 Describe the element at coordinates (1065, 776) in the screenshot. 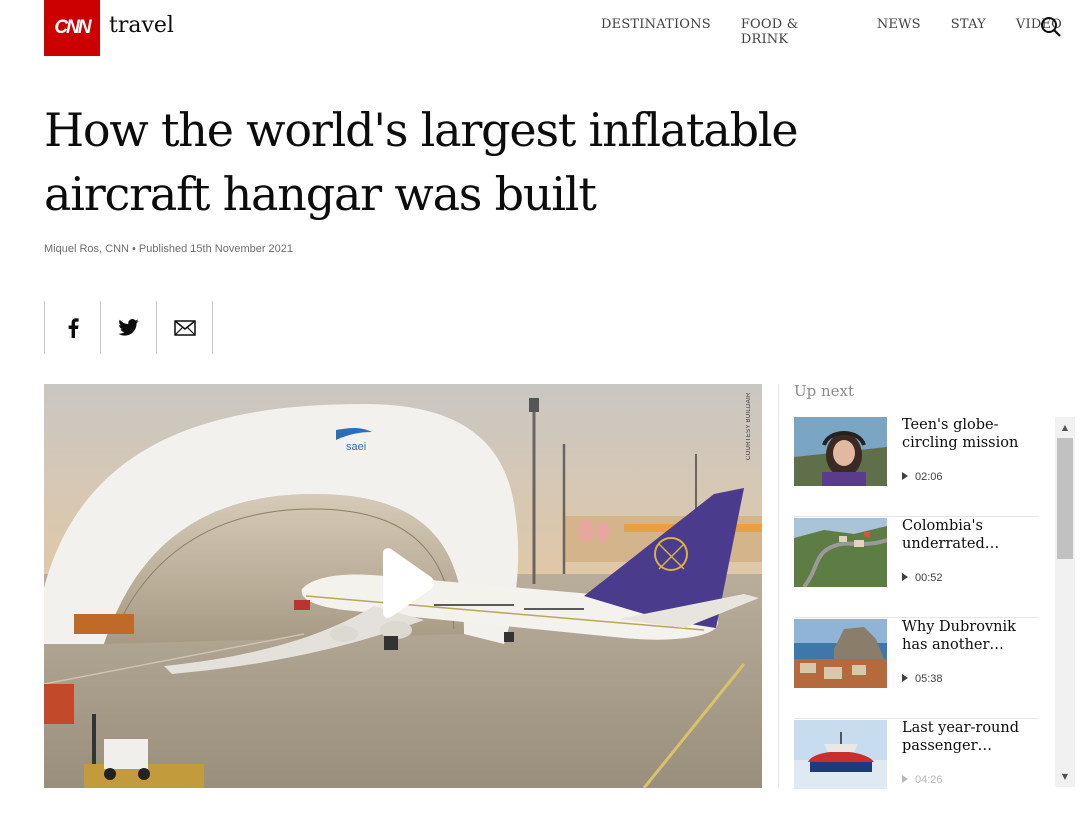

I see `scroll-down-arrow-icon: ▼` at that location.